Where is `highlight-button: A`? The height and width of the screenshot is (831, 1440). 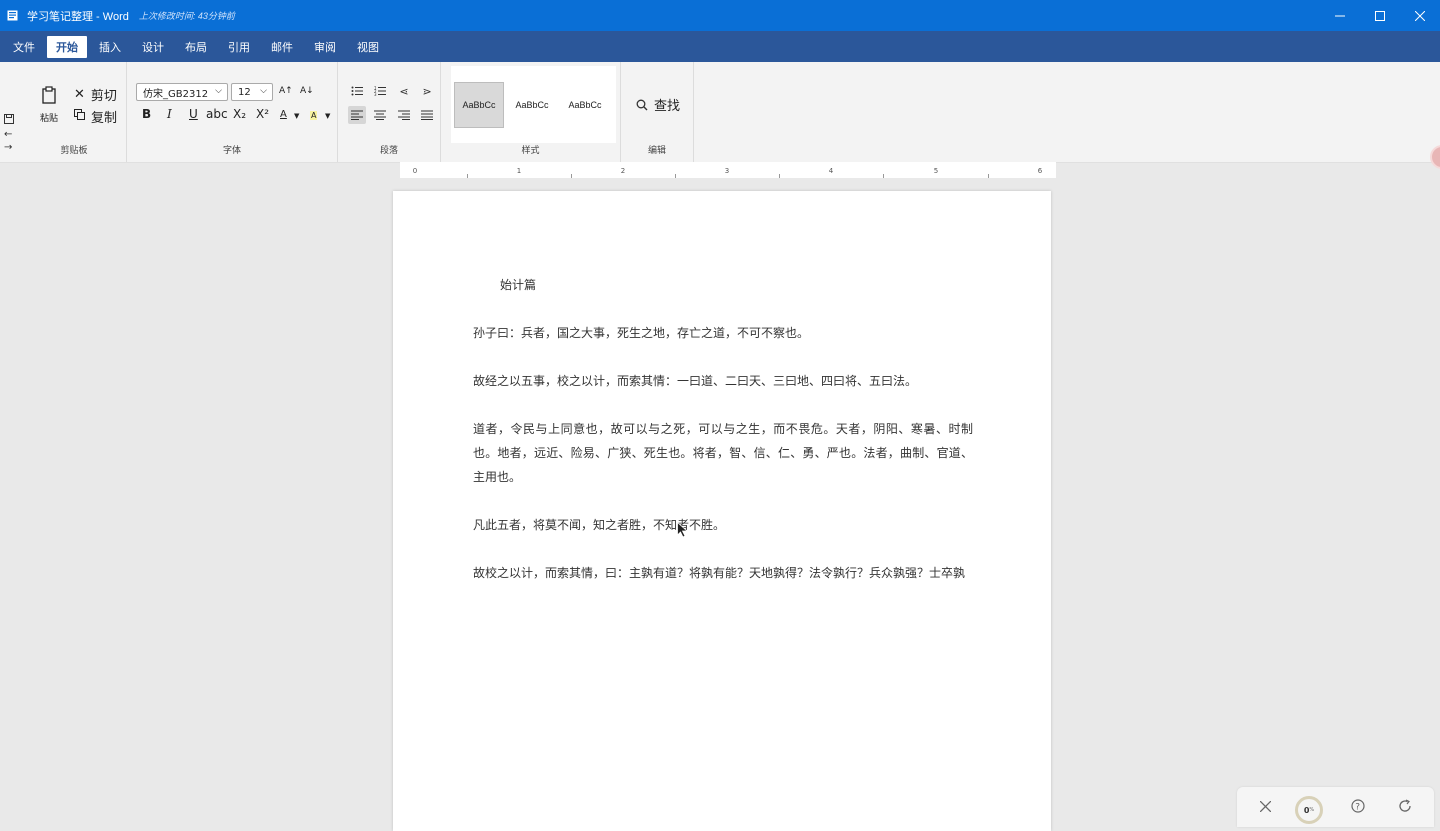 highlight-button: A is located at coordinates (314, 115).